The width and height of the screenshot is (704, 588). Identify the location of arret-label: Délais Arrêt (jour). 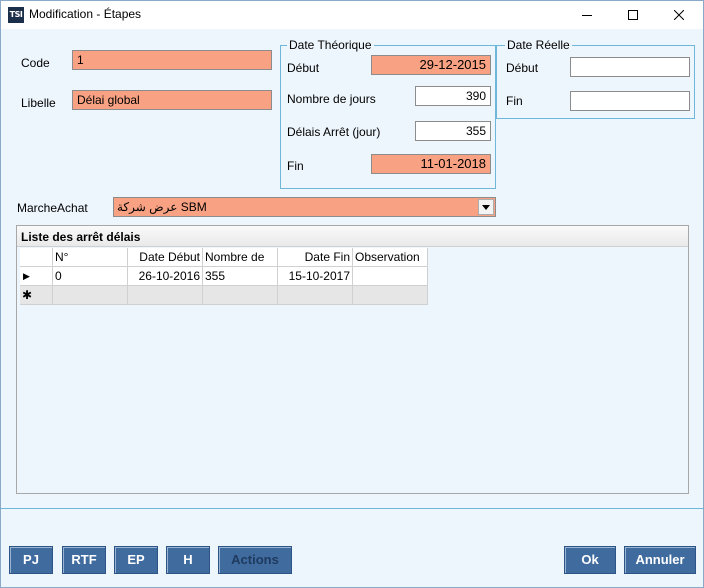
(334, 132).